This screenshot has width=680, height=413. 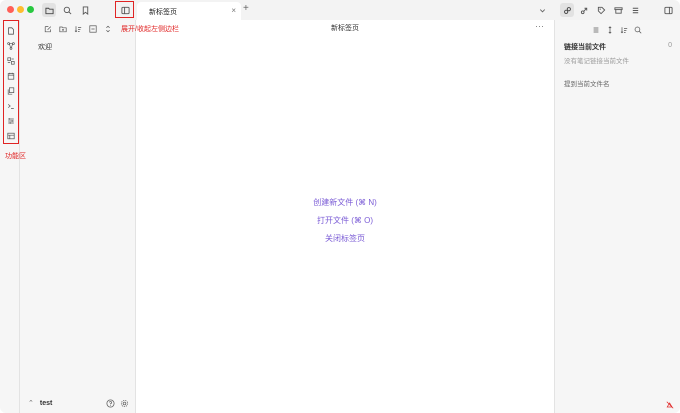 What do you see at coordinates (596, 30) in the screenshot?
I see `list-view-icon` at bounding box center [596, 30].